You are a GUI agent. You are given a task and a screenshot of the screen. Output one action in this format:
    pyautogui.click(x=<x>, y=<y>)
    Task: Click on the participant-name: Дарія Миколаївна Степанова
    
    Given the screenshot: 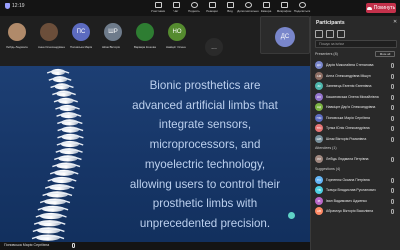 What is the action you would take?
    pyautogui.click(x=350, y=65)
    